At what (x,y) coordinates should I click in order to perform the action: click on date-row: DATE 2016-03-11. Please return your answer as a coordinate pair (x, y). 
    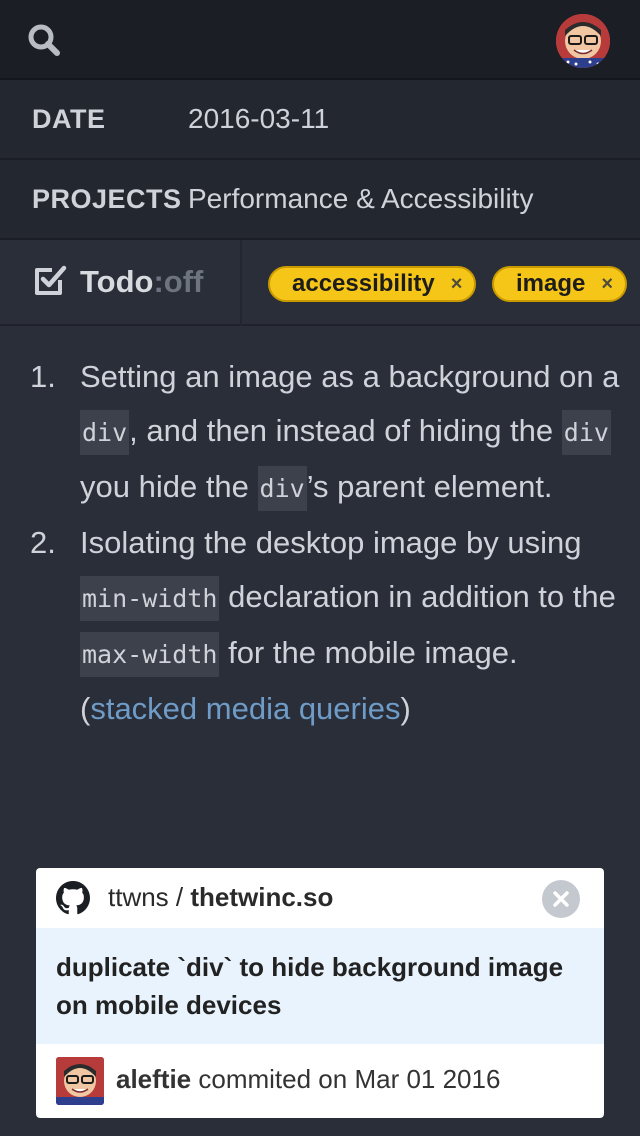
    Looking at the image, I should click on (320, 120).